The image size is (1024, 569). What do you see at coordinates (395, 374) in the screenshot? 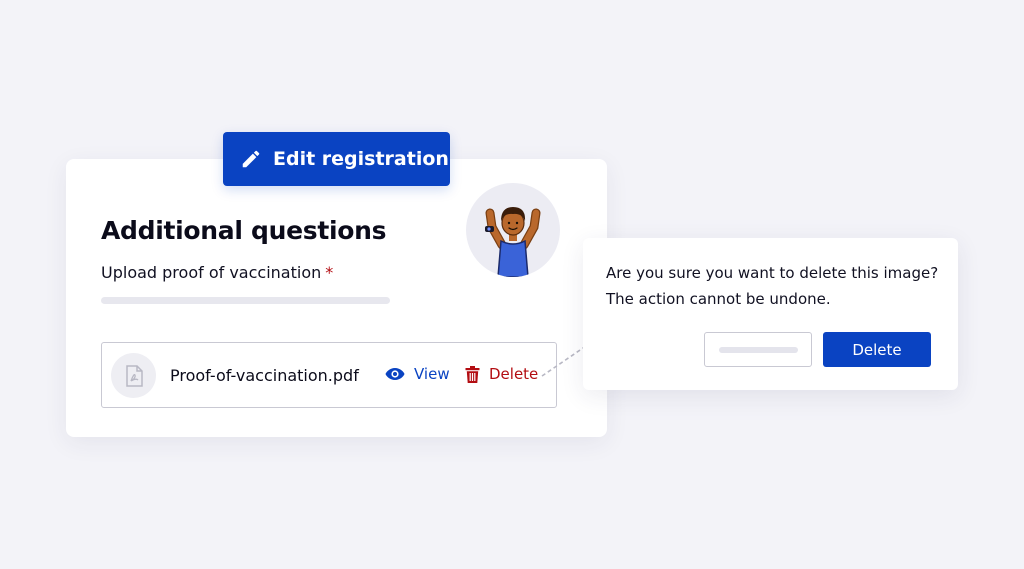
I see `eye-icon` at bounding box center [395, 374].